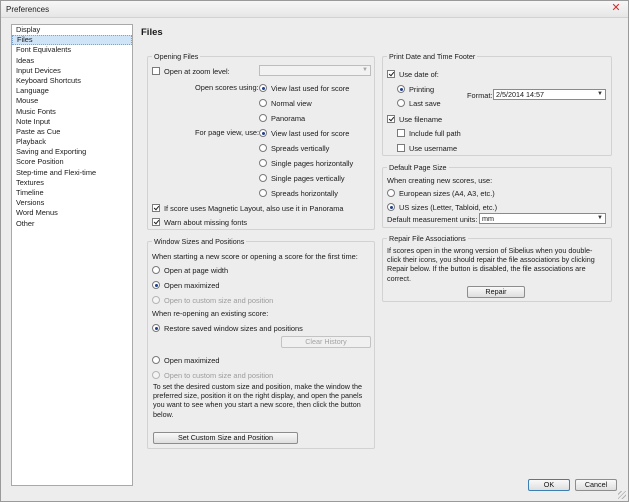  Describe the element at coordinates (298, 193) in the screenshot. I see `page-view-option-4: Spreads horizontally` at that location.